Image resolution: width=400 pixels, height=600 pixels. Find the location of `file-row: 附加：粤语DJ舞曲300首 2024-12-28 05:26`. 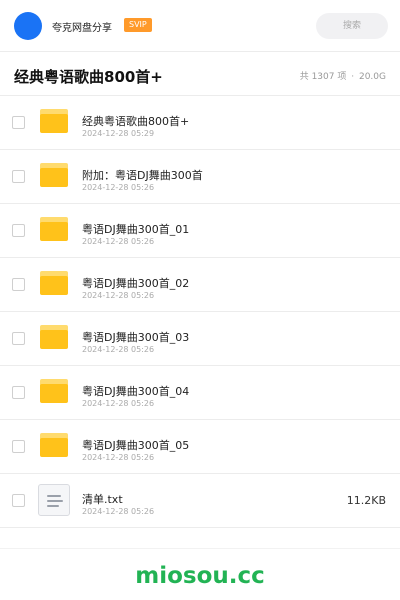

file-row: 附加：粤语DJ舞曲300首 2024-12-28 05:26 is located at coordinates (200, 177).